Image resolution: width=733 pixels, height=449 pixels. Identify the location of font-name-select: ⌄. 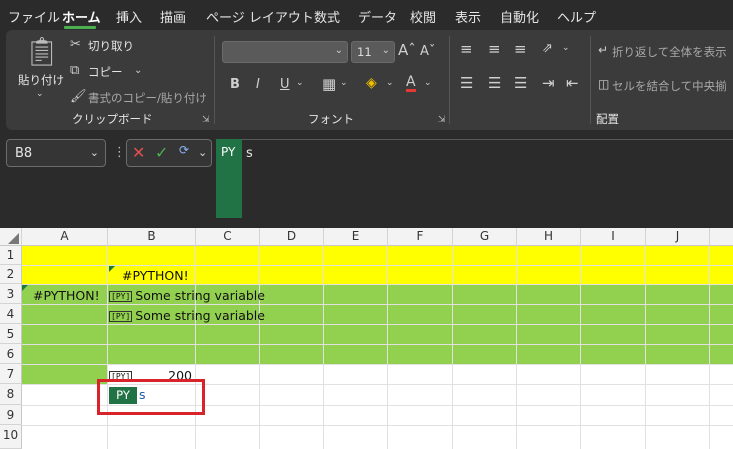
(285, 52).